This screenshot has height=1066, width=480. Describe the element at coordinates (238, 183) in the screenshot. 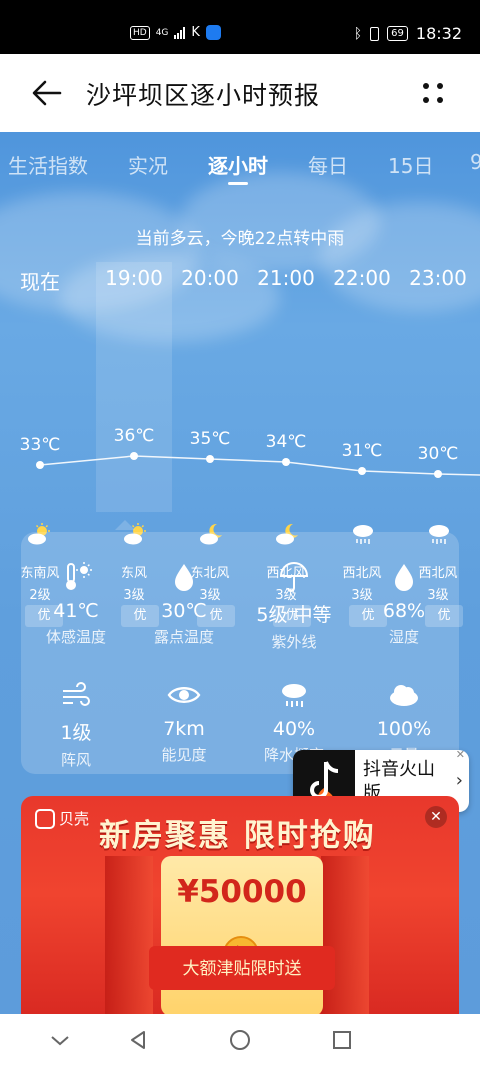

I see `active-tab-indicator` at that location.